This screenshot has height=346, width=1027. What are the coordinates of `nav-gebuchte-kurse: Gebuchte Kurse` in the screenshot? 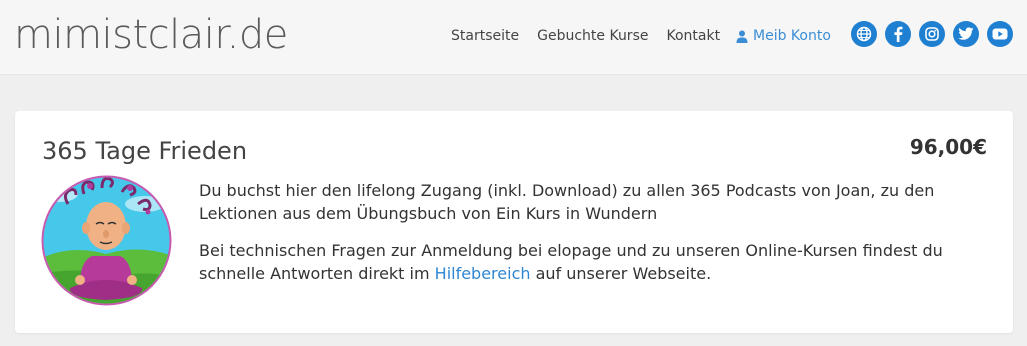 It's located at (592, 36).